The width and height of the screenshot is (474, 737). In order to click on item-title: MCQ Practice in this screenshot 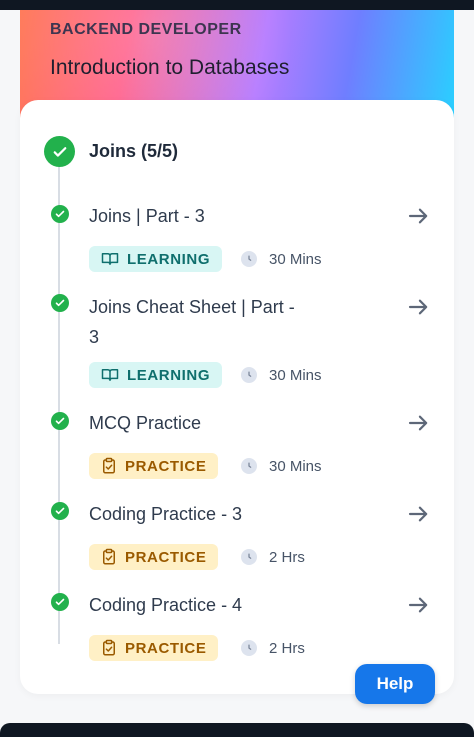, I will do `click(199, 423)`.